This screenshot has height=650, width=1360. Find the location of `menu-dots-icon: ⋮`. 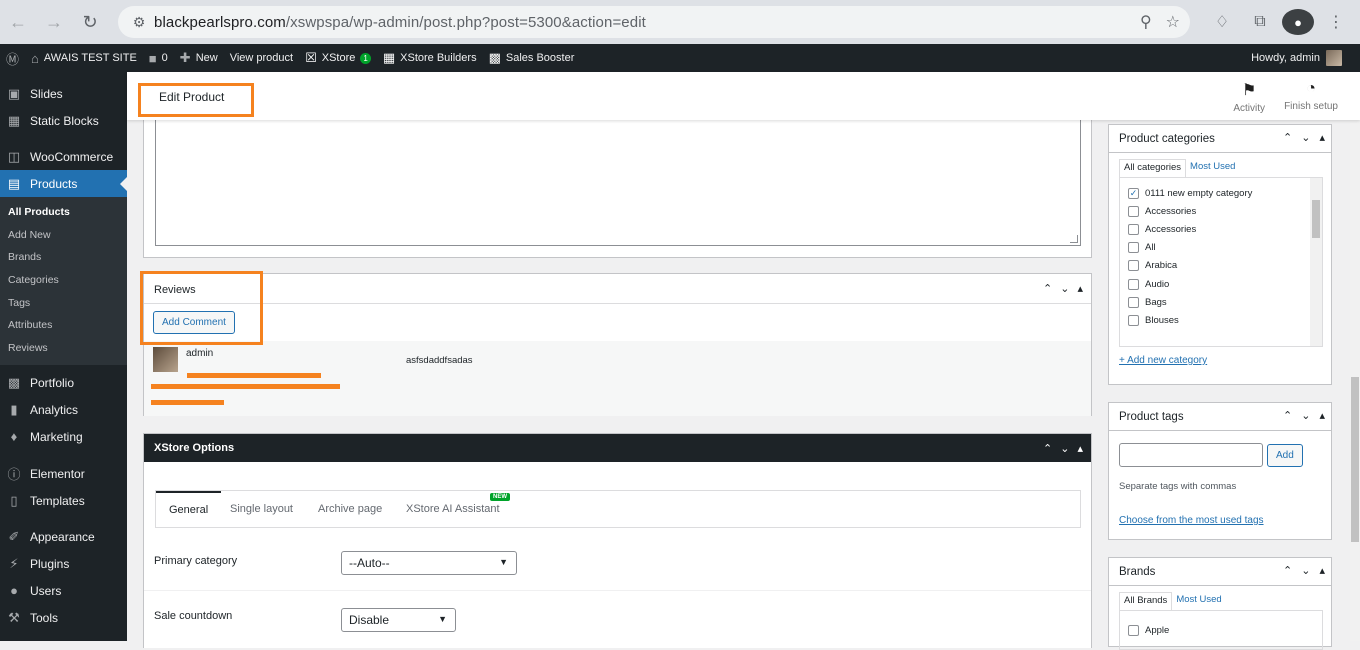

menu-dots-icon: ⋮ is located at coordinates (1336, 22).